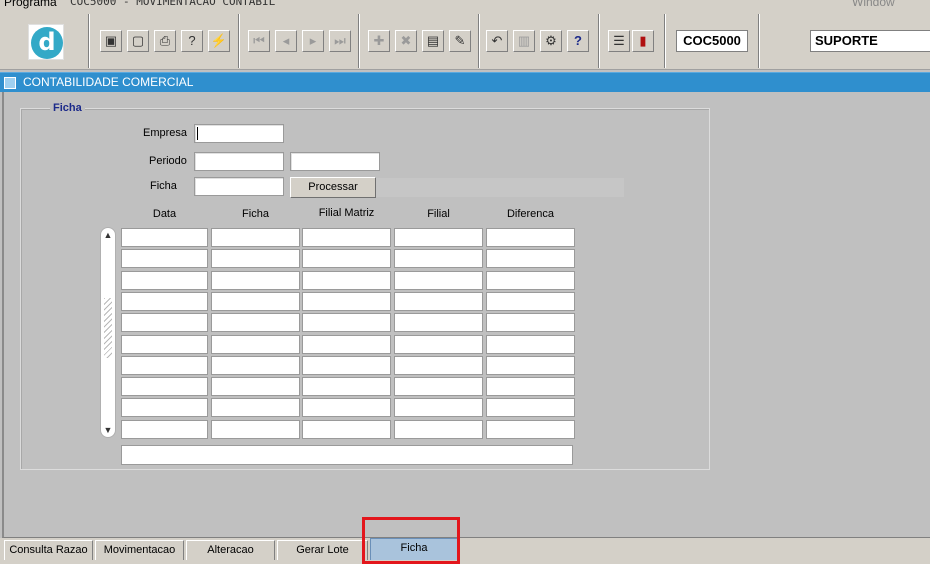 The image size is (930, 564). I want to click on empresa-field, so click(239, 133).